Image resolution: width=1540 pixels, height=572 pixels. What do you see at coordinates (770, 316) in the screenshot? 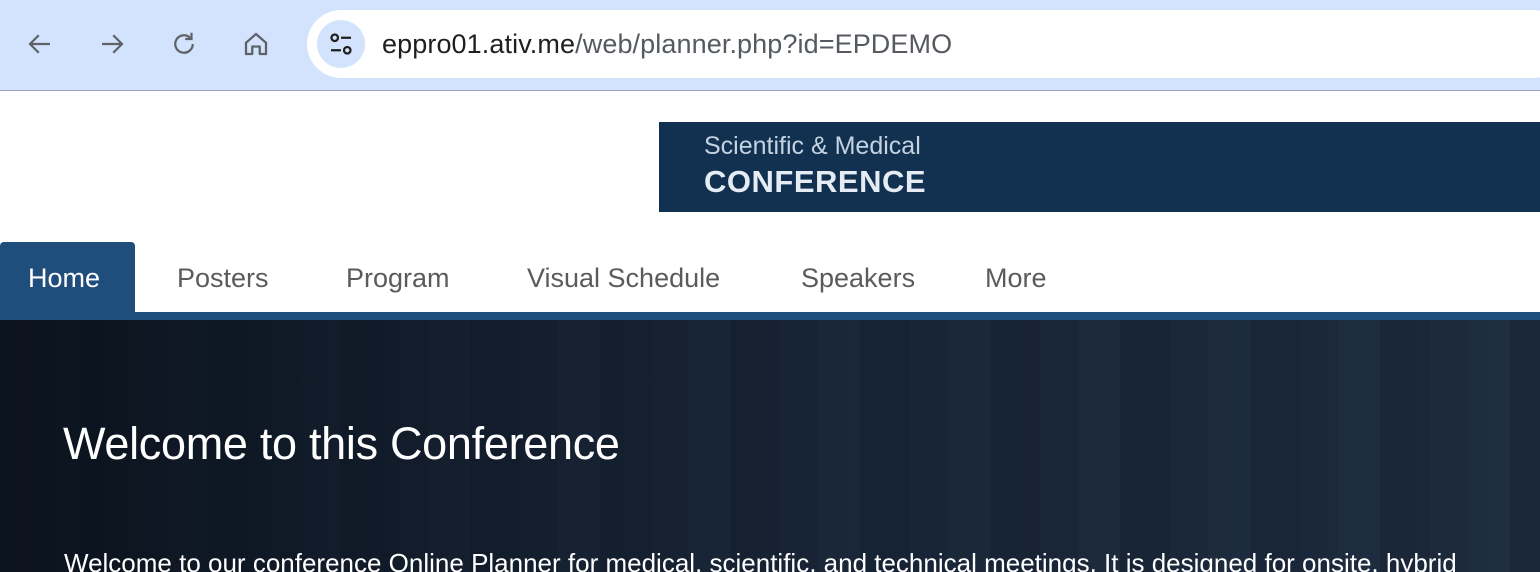
I see `nav-underline` at bounding box center [770, 316].